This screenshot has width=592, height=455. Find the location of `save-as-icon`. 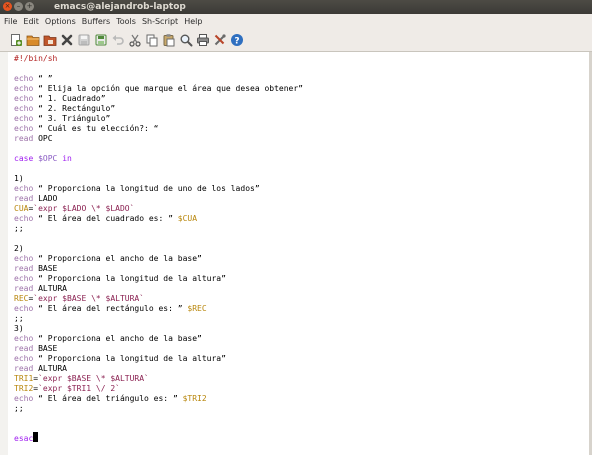

save-as-icon is located at coordinates (101, 40).